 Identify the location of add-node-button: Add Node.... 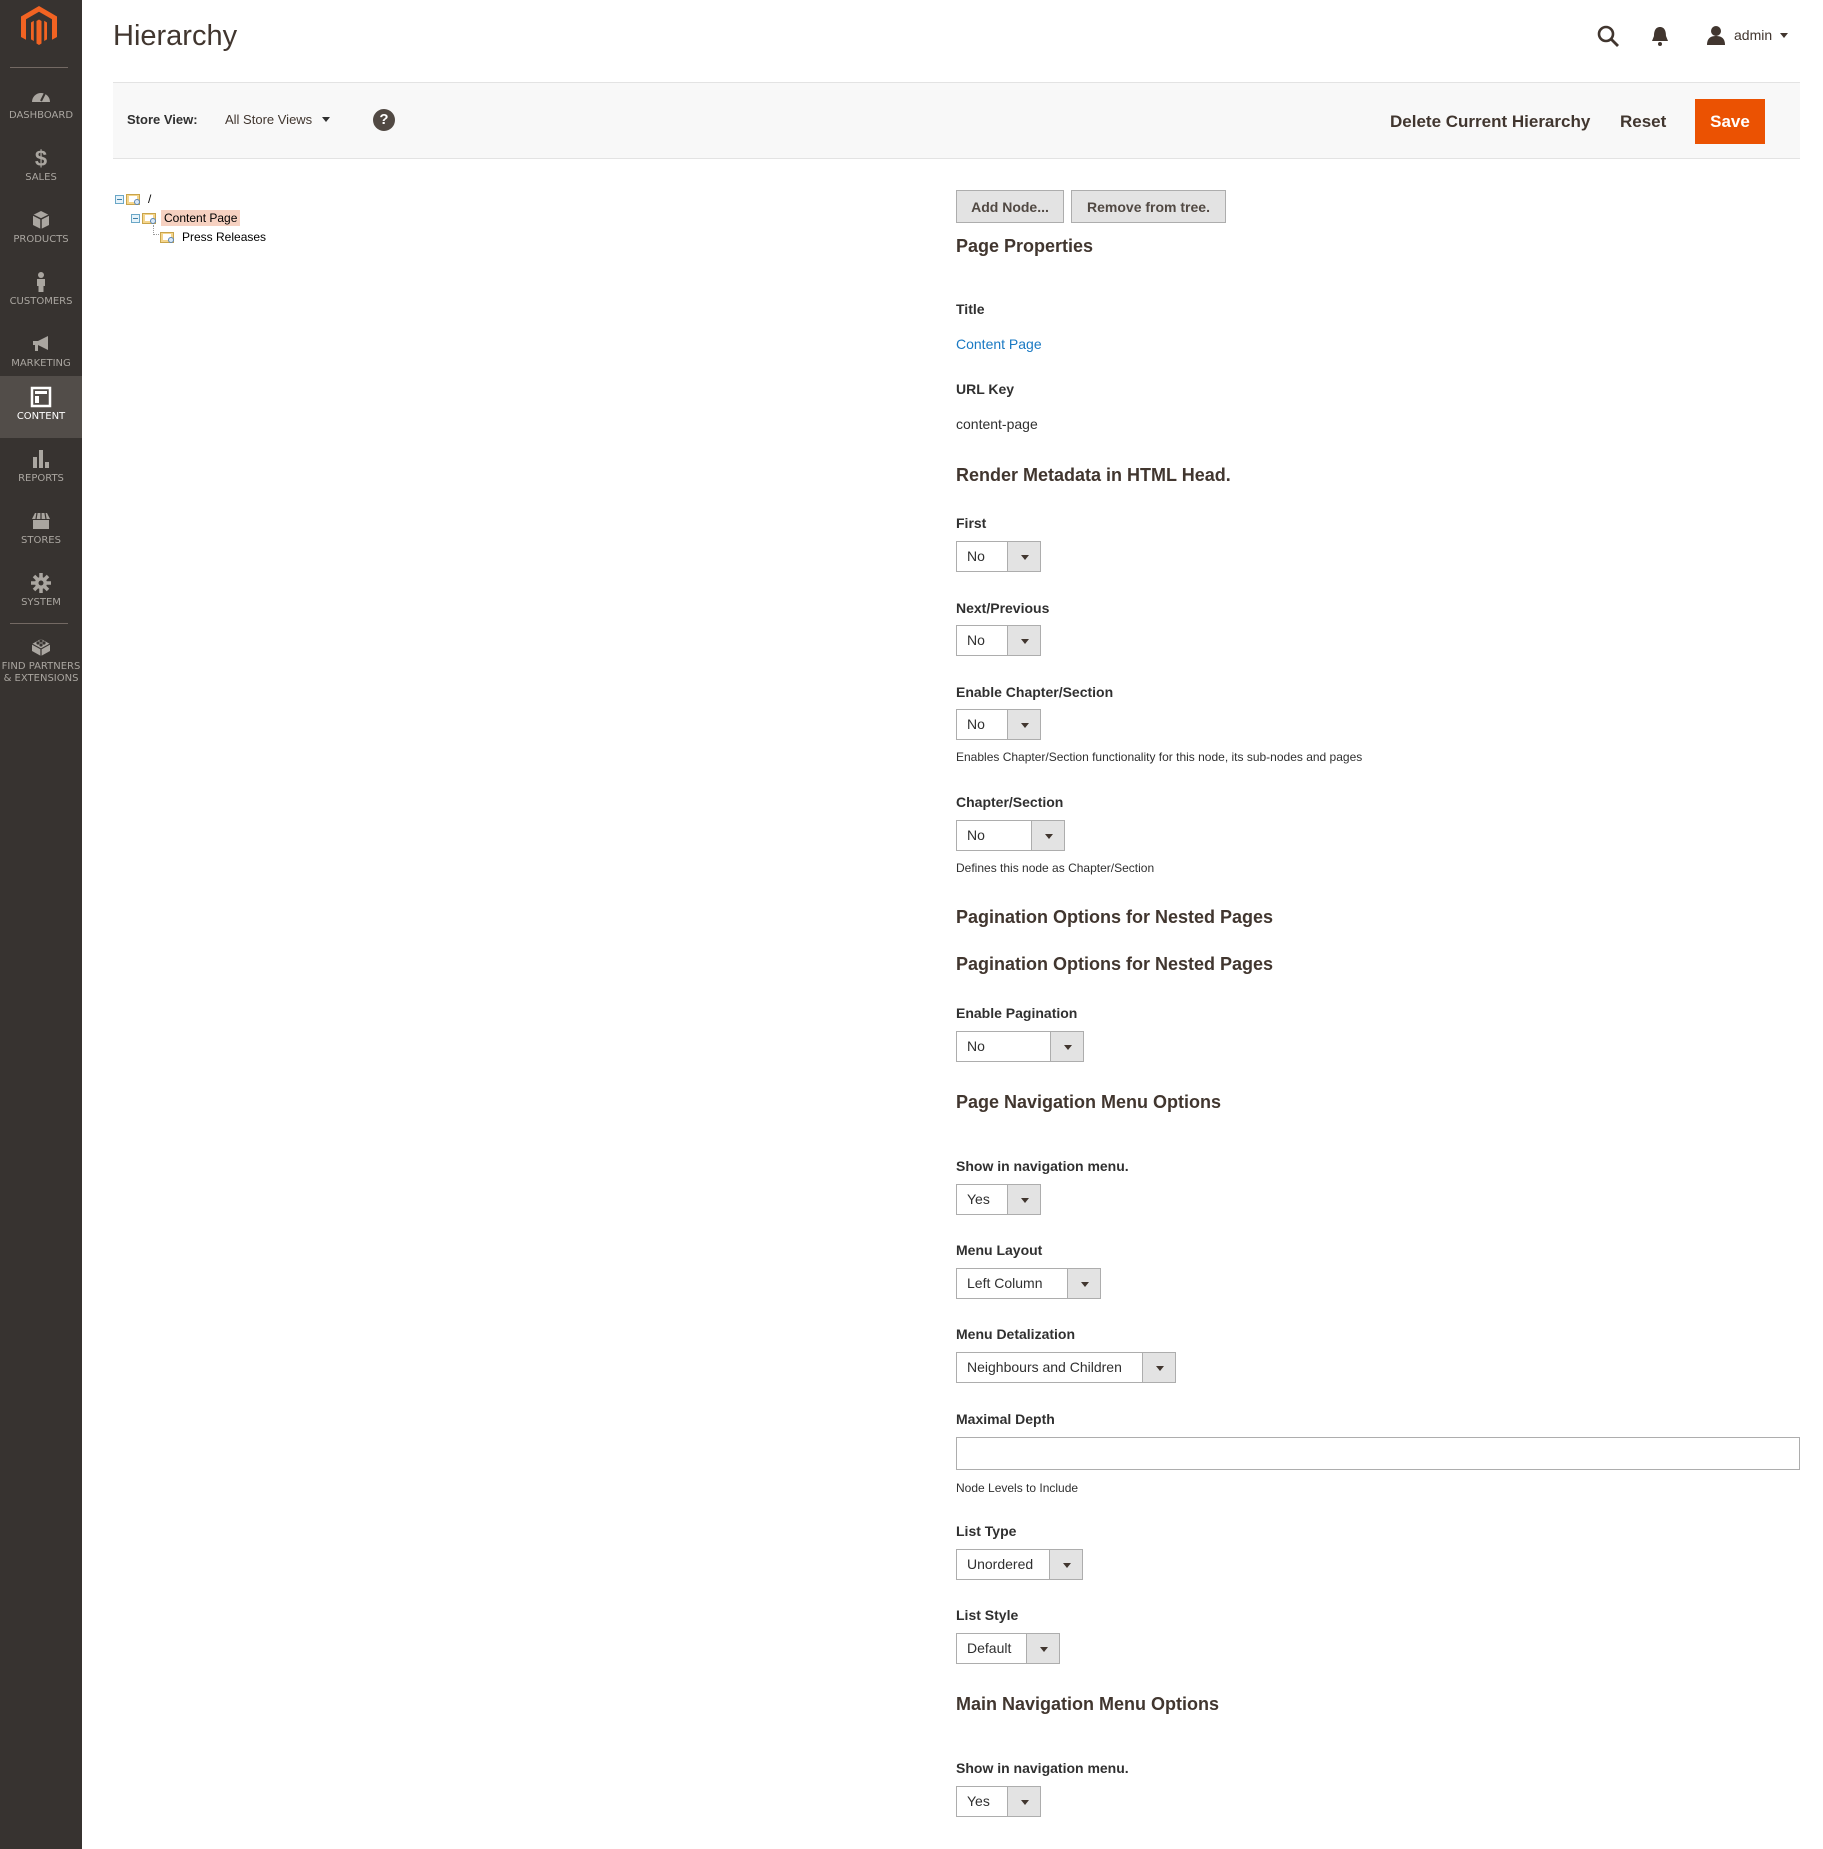
(1010, 206).